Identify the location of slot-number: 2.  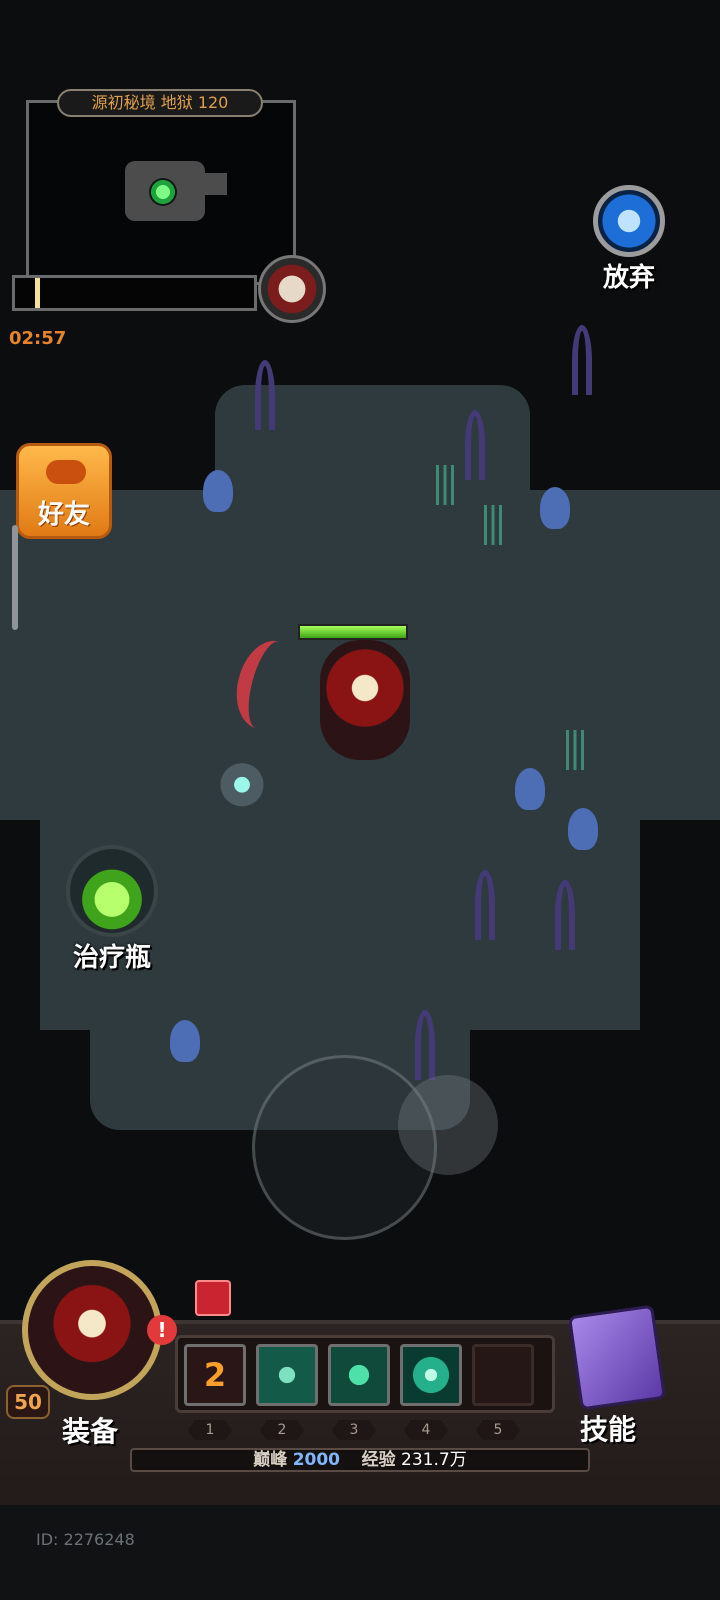
(282, 1430).